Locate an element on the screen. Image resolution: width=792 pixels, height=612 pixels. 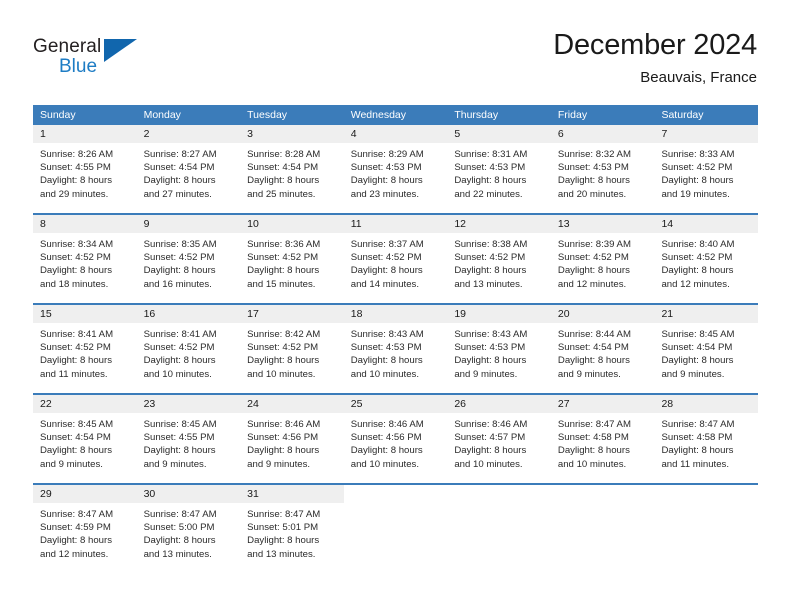
logo-text-blue: Blue is located at coordinates (78, 66).